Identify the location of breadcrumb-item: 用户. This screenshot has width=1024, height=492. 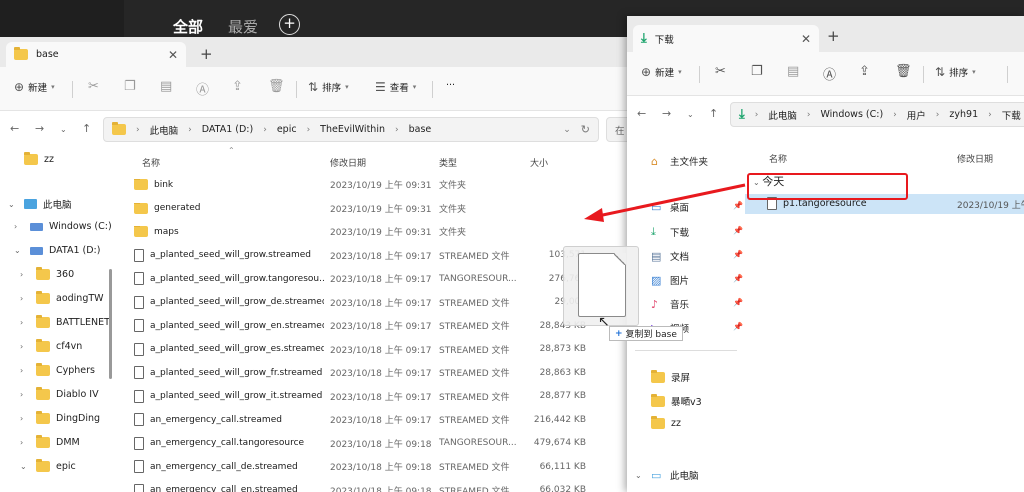
(916, 115).